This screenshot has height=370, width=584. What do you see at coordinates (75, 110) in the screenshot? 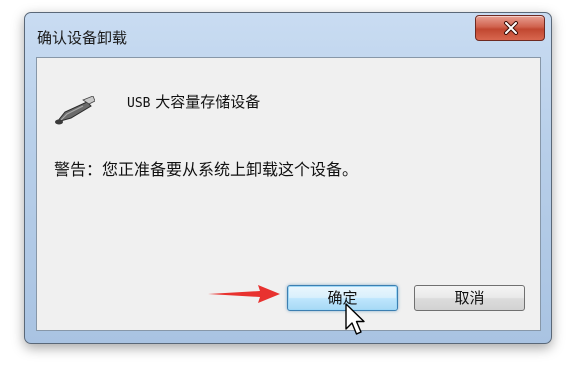
I see `usb-drive-icon` at bounding box center [75, 110].